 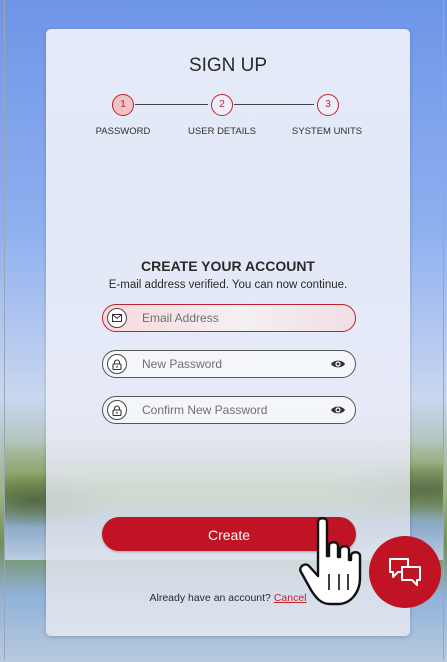 I want to click on step-1-label: PASSWORD, so click(x=123, y=131).